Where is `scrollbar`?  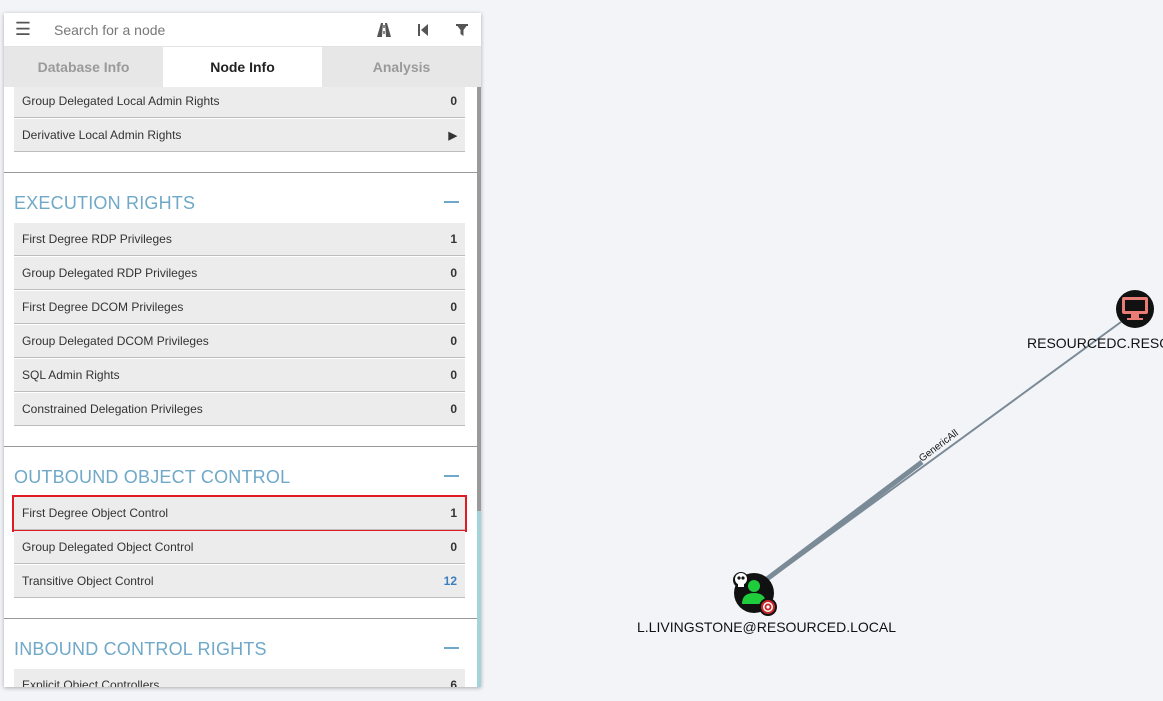
scrollbar is located at coordinates (479, 387).